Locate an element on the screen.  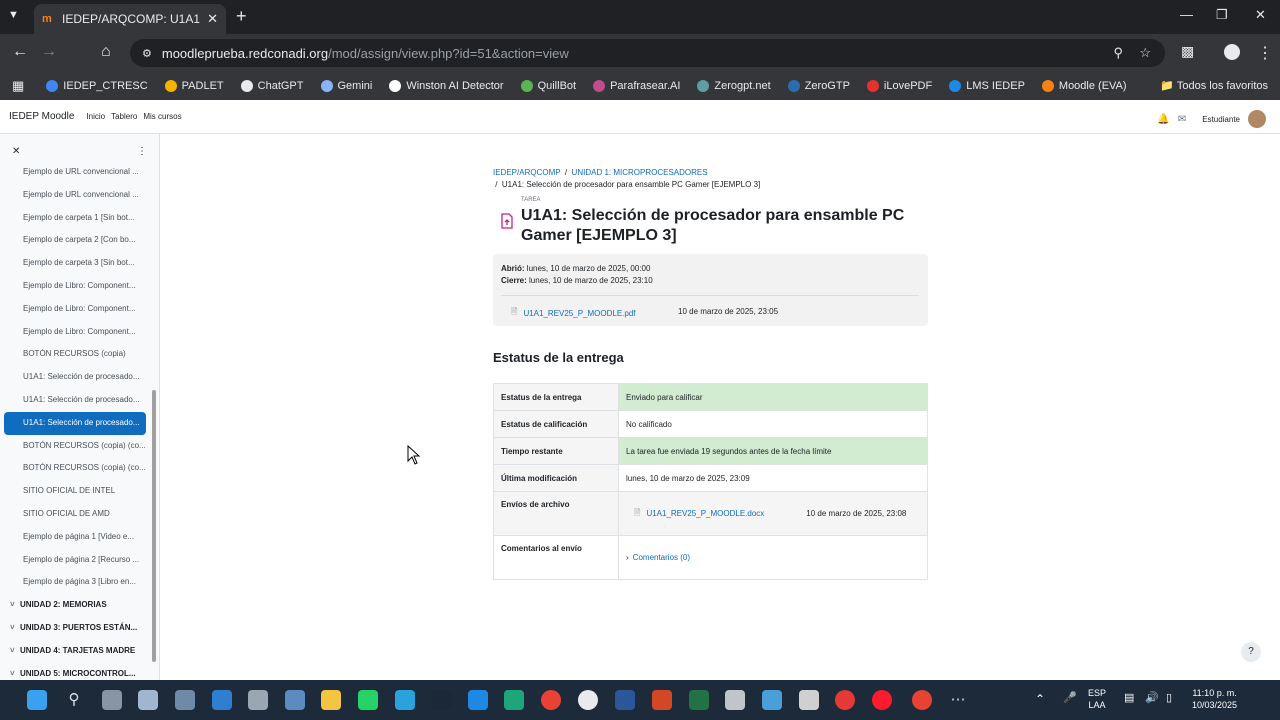
drawer-item: SITIO OFICIAL DE AMD is located at coordinates (75, 514).